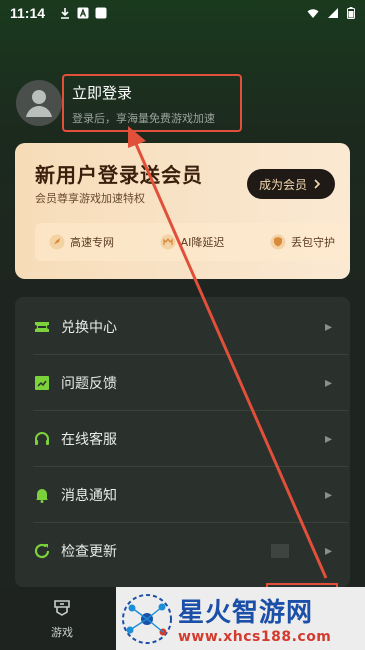 The image size is (365, 650). What do you see at coordinates (62, 620) in the screenshot?
I see `tab-game: 游戏` at bounding box center [62, 620].